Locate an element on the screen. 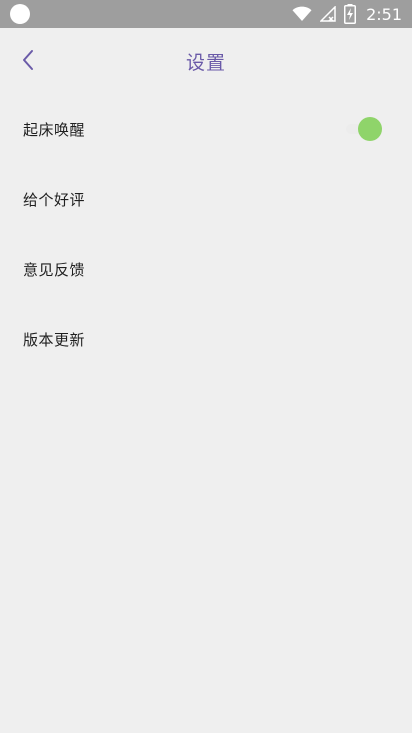  status-time: 2:51 is located at coordinates (384, 14).